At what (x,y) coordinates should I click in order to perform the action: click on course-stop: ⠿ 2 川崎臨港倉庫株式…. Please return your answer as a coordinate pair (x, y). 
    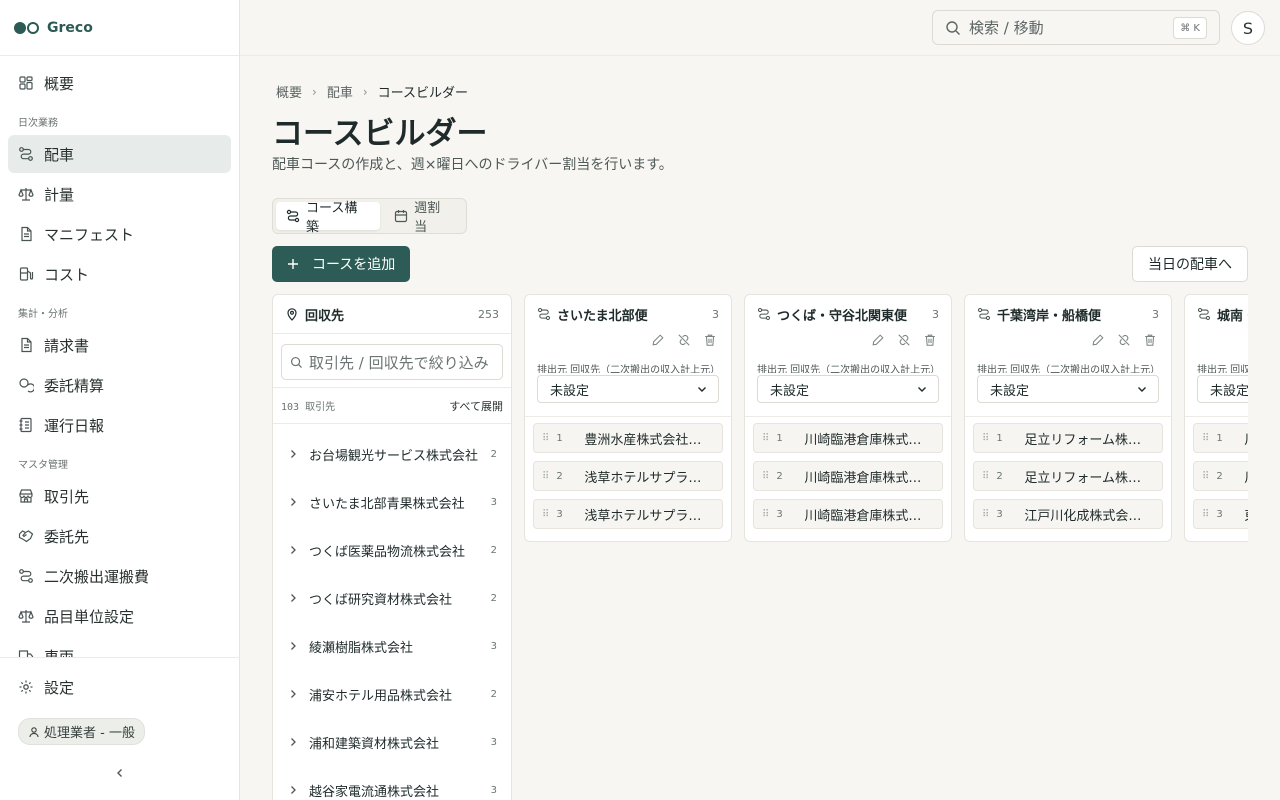
    Looking at the image, I should click on (848, 476).